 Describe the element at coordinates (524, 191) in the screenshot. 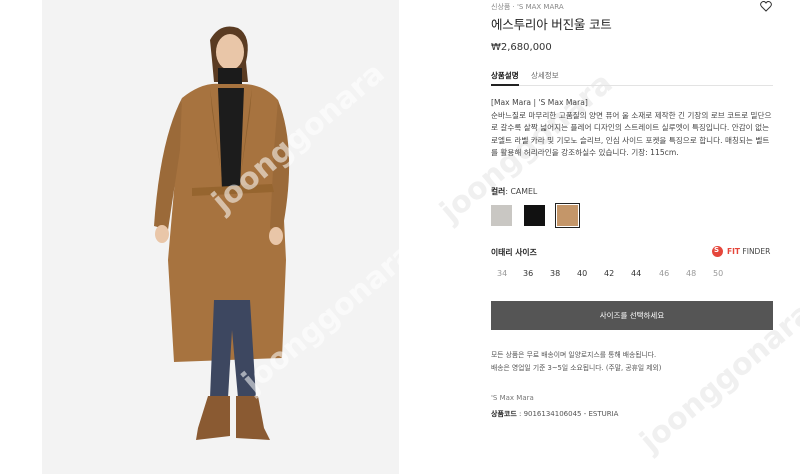

I see `color-value: CAMEL` at that location.